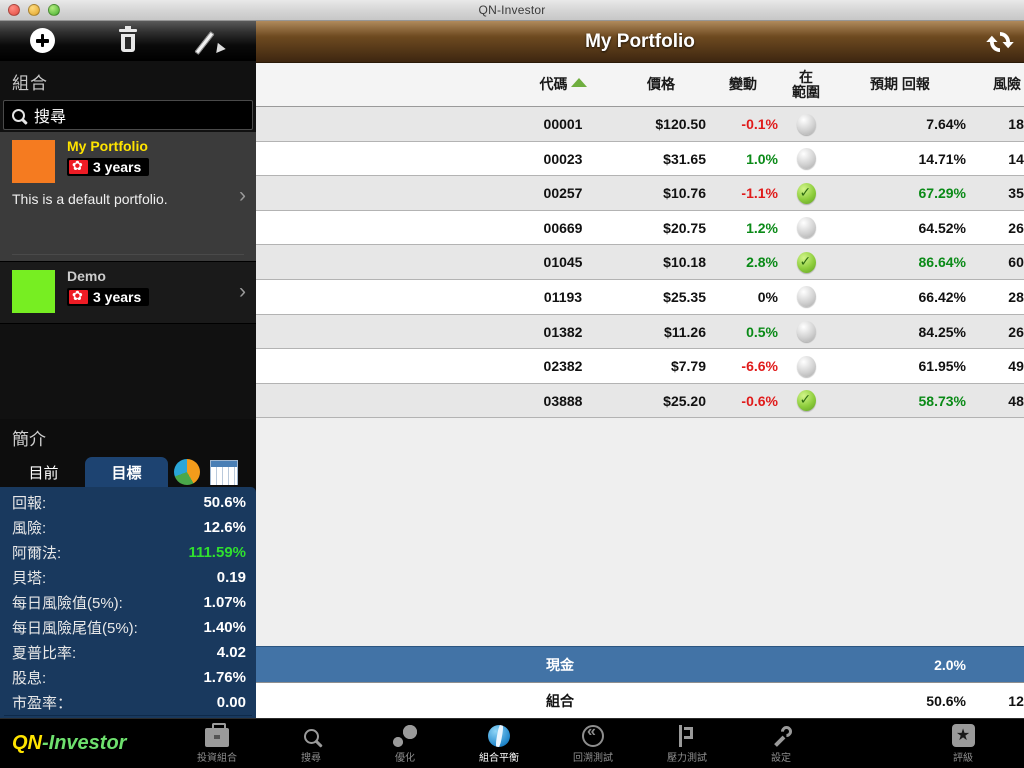  Describe the element at coordinates (900, 84) in the screenshot. I see `column-header-expected-return: 預期 回報` at that location.